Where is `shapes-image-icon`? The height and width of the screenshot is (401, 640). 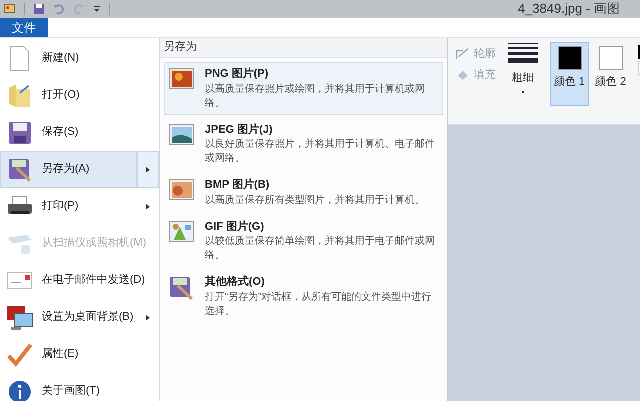 shapes-image-icon is located at coordinates (182, 231).